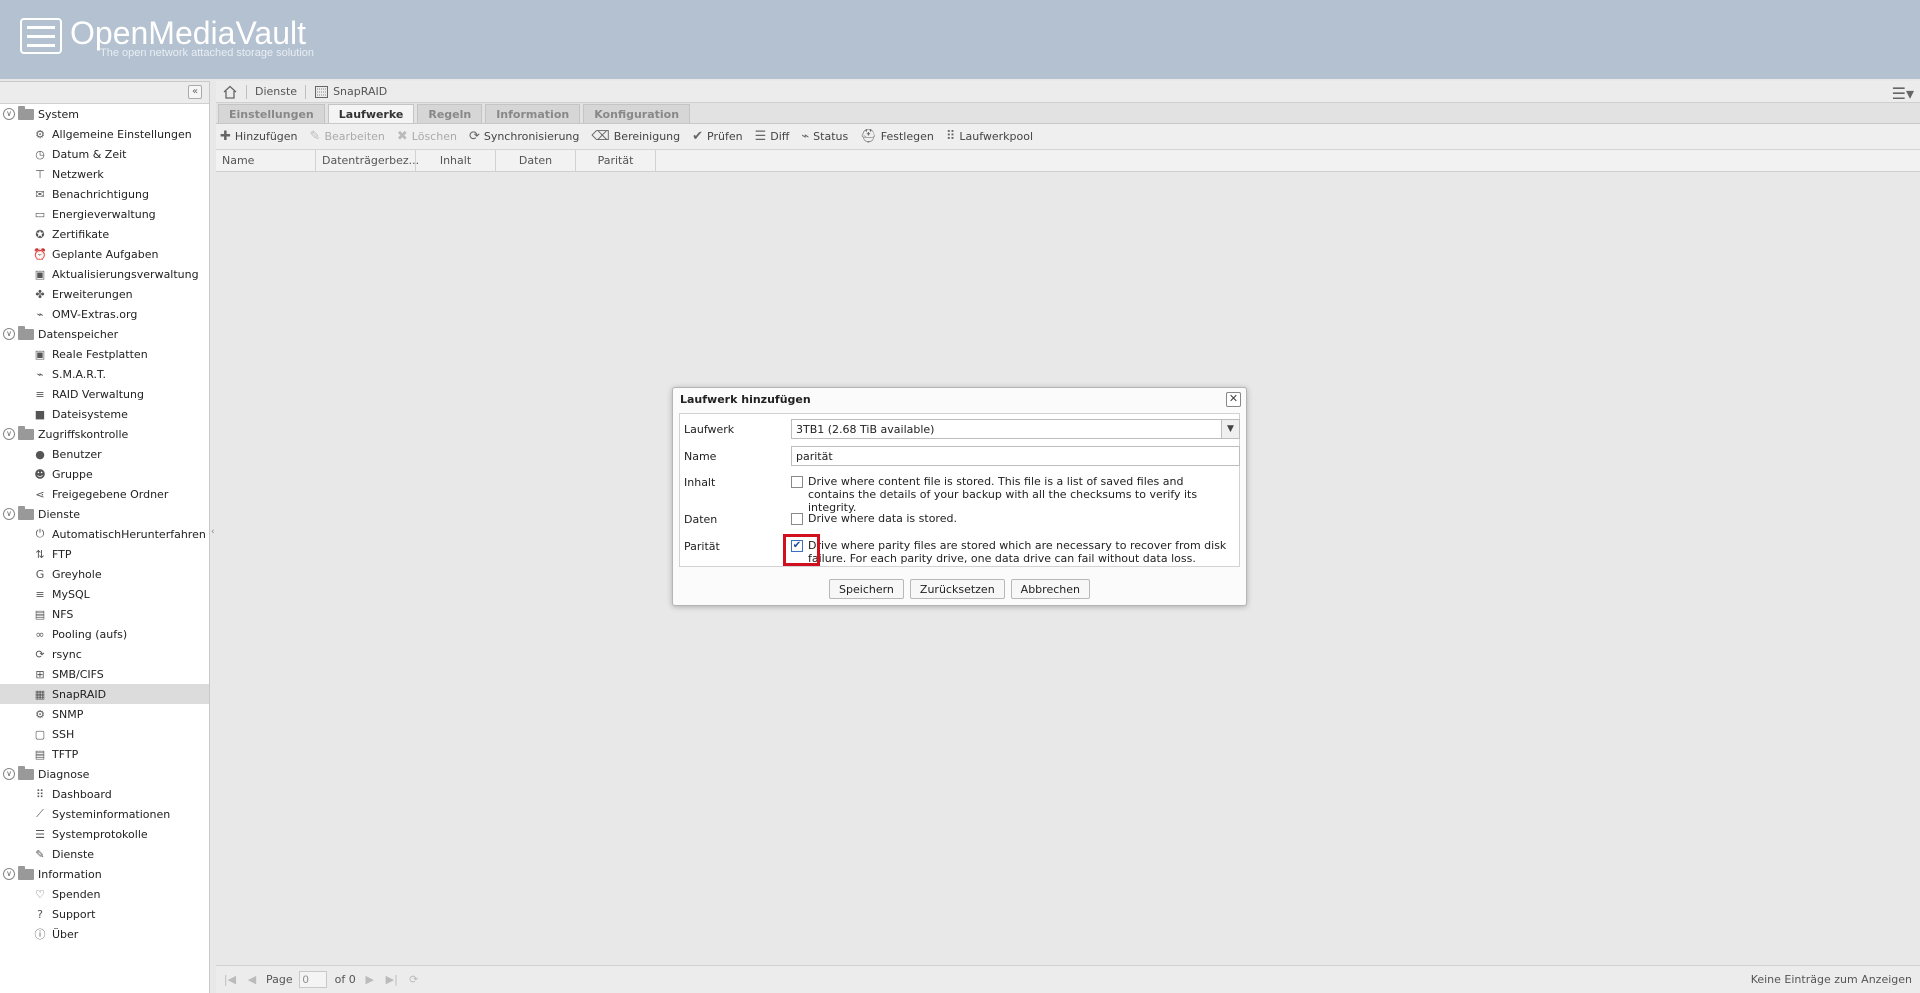 Image resolution: width=1920 pixels, height=993 pixels. I want to click on question-icon: ?, so click(40, 914).